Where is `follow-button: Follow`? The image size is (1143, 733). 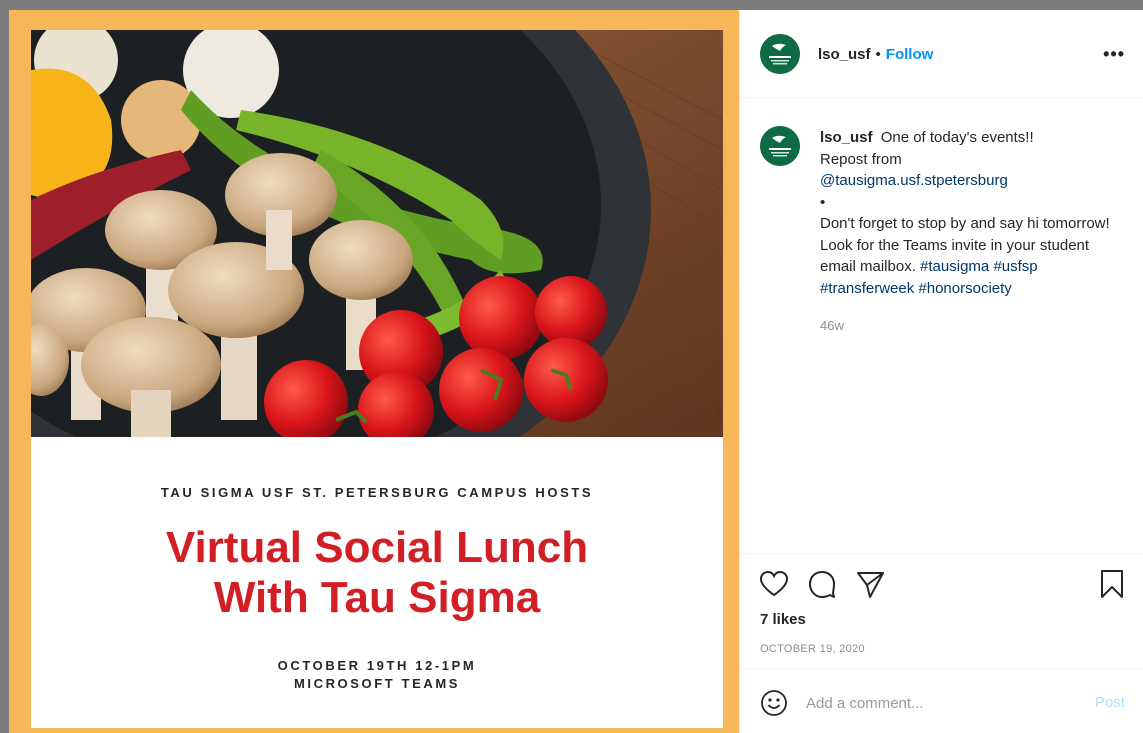
follow-button: Follow is located at coordinates (910, 54).